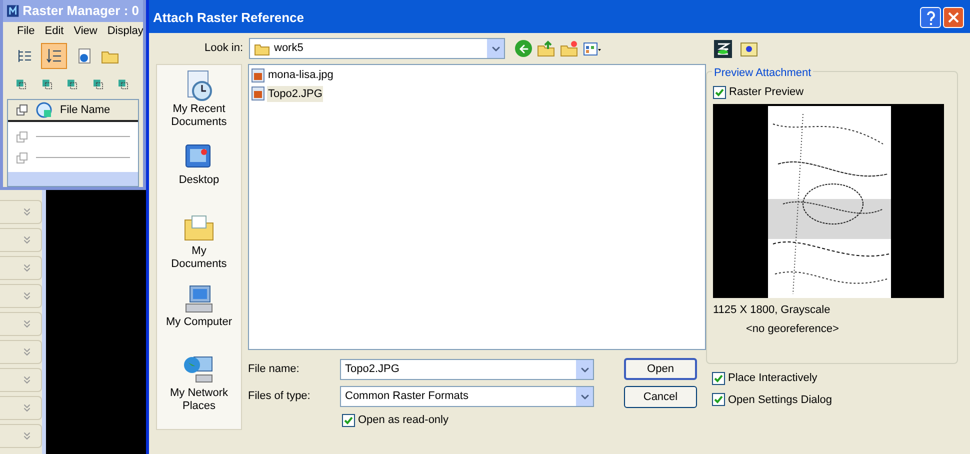  What do you see at coordinates (85, 110) in the screenshot?
I see `column-header: File Name` at bounding box center [85, 110].